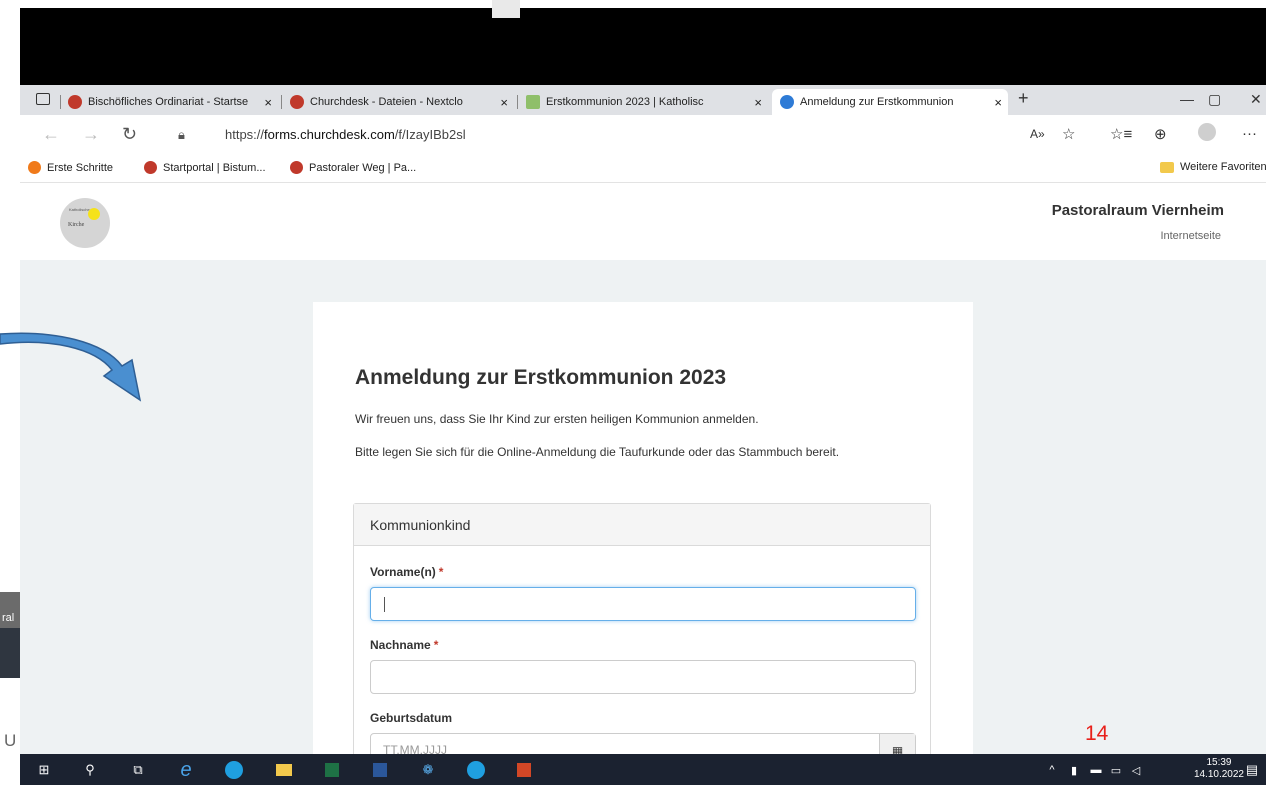 The image size is (1266, 785). I want to click on tab-churchdesk: Churchdesk - Dateien - Nextclo ×, so click(402, 102).